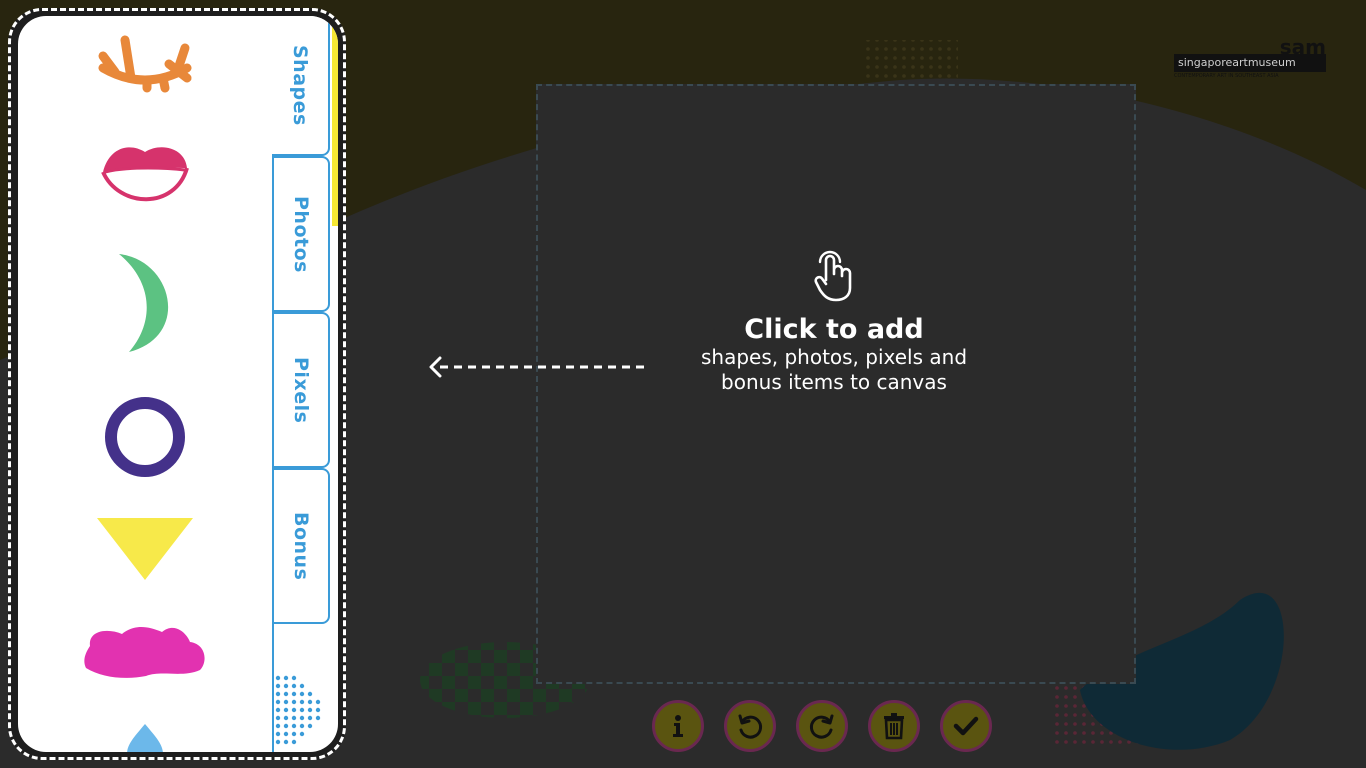  I want to click on left-arrow-icon, so click(539, 367).